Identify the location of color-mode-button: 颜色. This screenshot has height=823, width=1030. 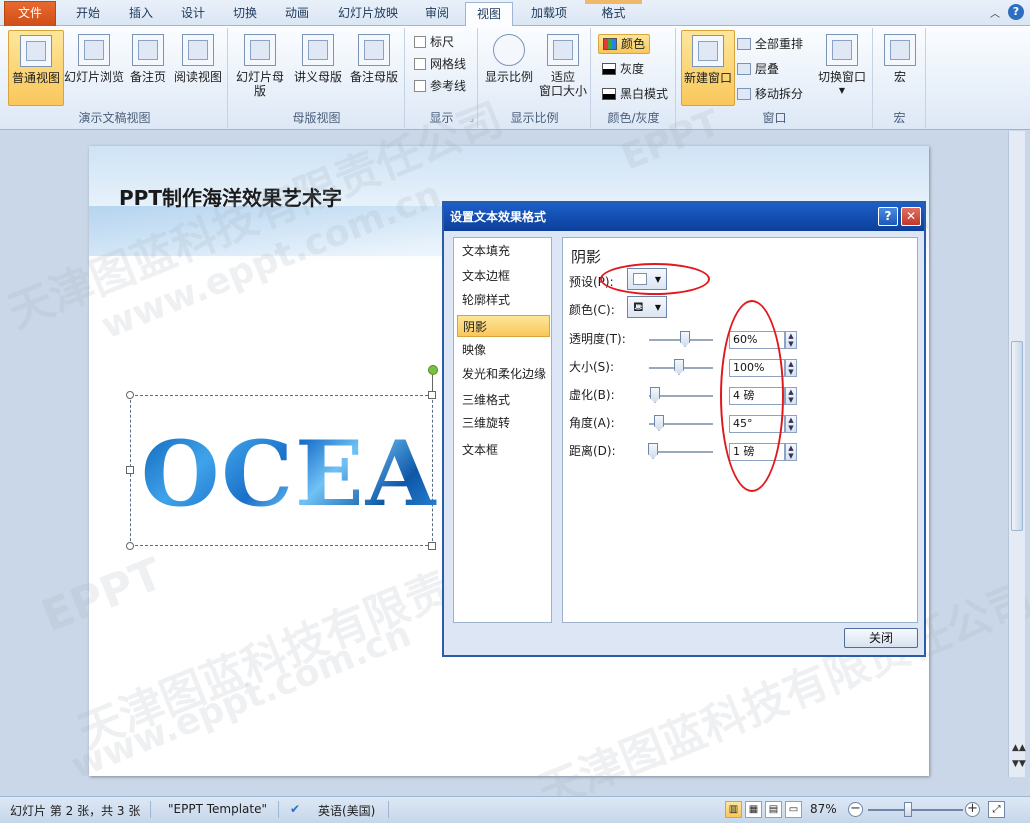
(624, 44).